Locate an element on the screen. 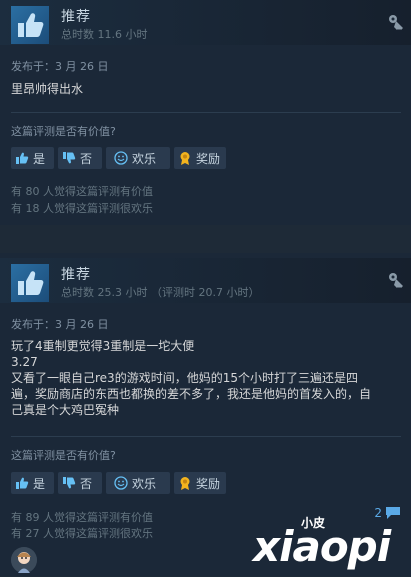  review-body: 里昂帅得出水 is located at coordinates (207, 89).